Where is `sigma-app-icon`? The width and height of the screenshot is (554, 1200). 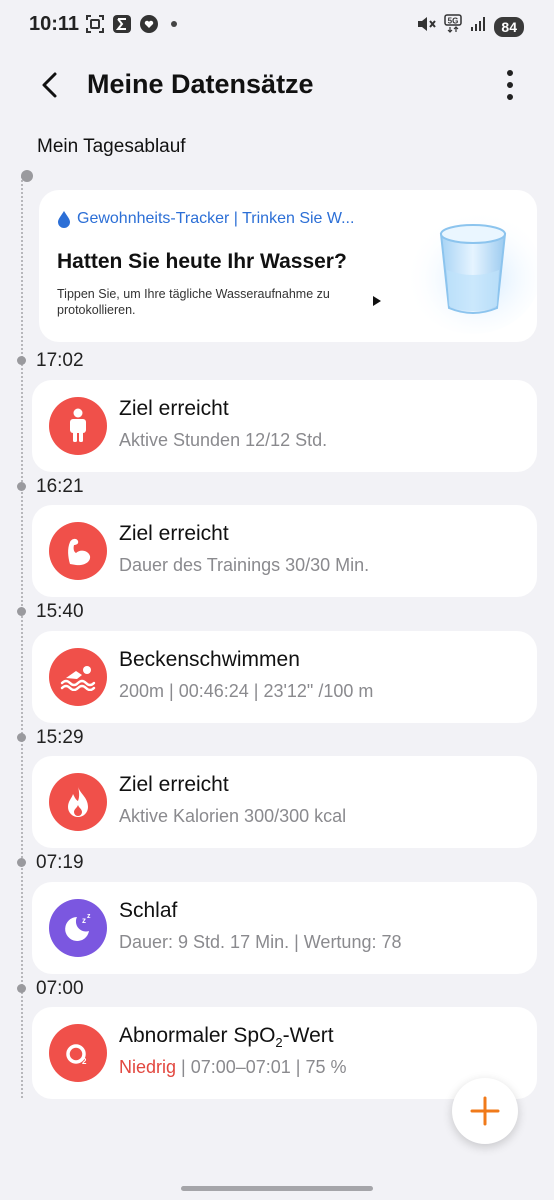 sigma-app-icon is located at coordinates (122, 24).